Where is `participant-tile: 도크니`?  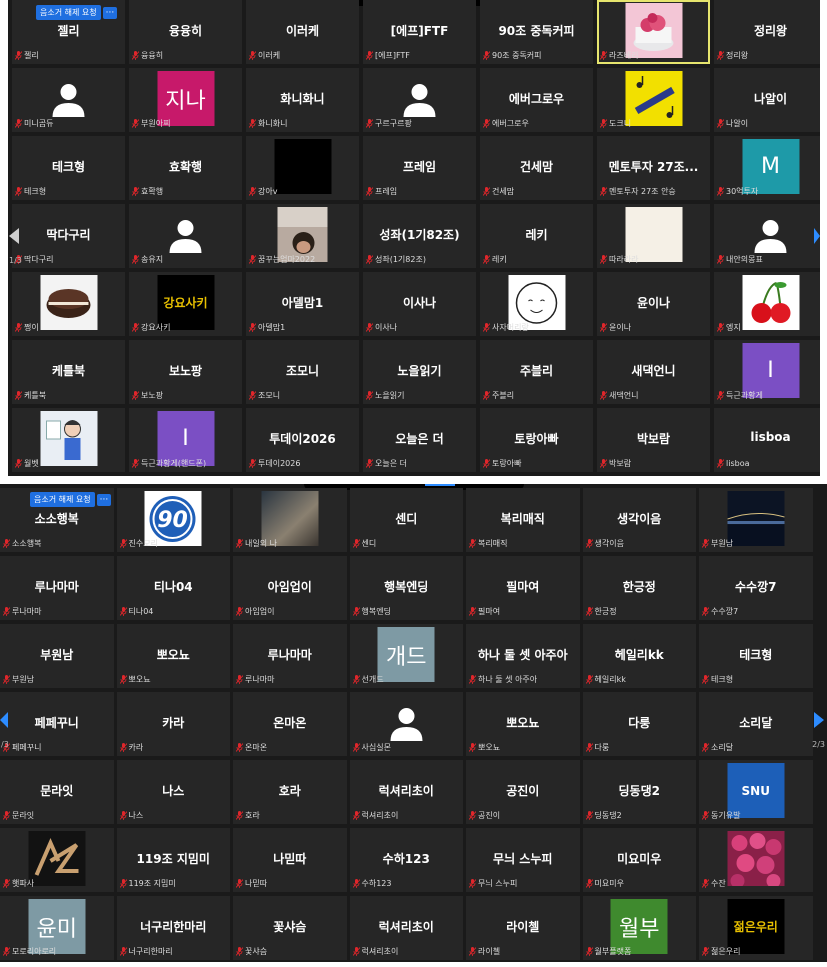 participant-tile: 도크니 is located at coordinates (653, 100).